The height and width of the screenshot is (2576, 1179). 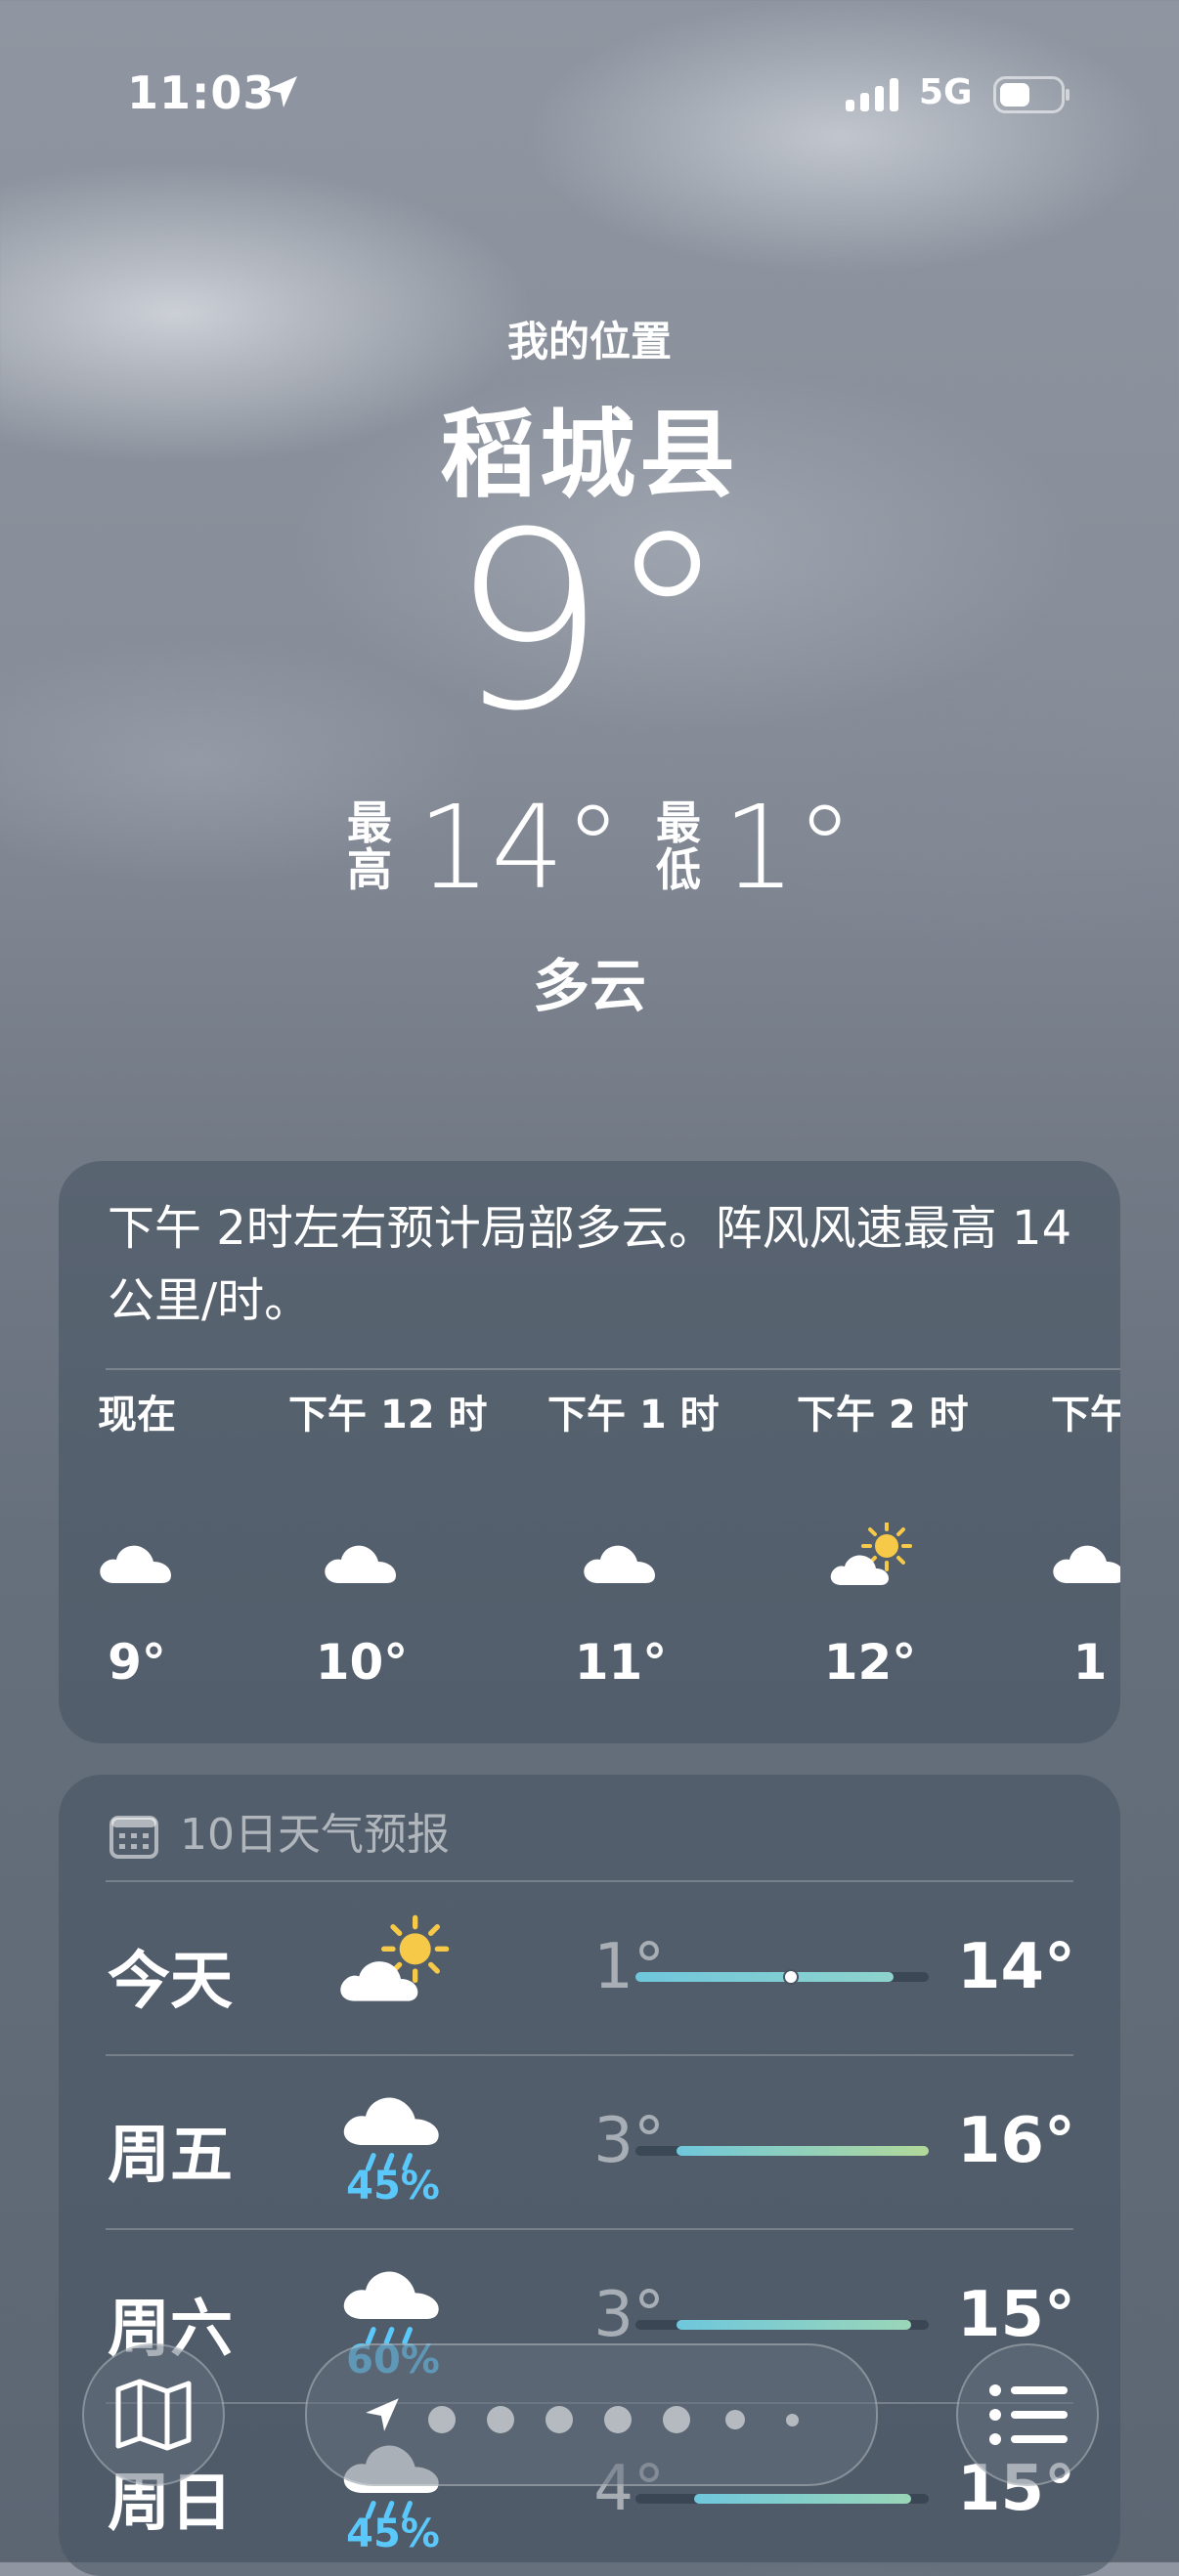 I want to click on hourly-temp: 12°, so click(x=870, y=1663).